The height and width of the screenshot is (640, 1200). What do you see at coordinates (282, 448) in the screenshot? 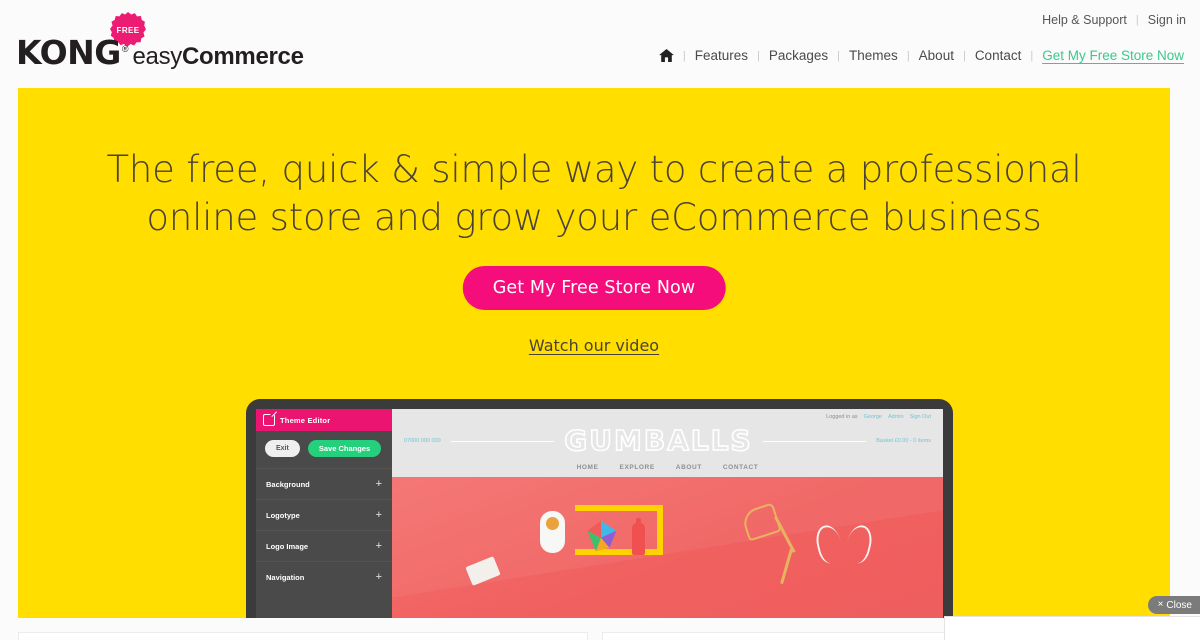
I see `exit-button: Exit` at bounding box center [282, 448].